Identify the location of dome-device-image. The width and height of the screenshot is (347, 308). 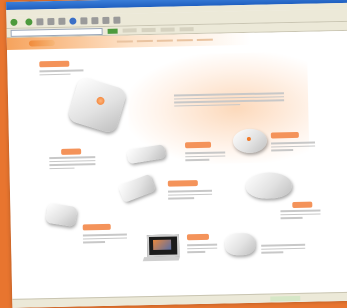
(269, 186).